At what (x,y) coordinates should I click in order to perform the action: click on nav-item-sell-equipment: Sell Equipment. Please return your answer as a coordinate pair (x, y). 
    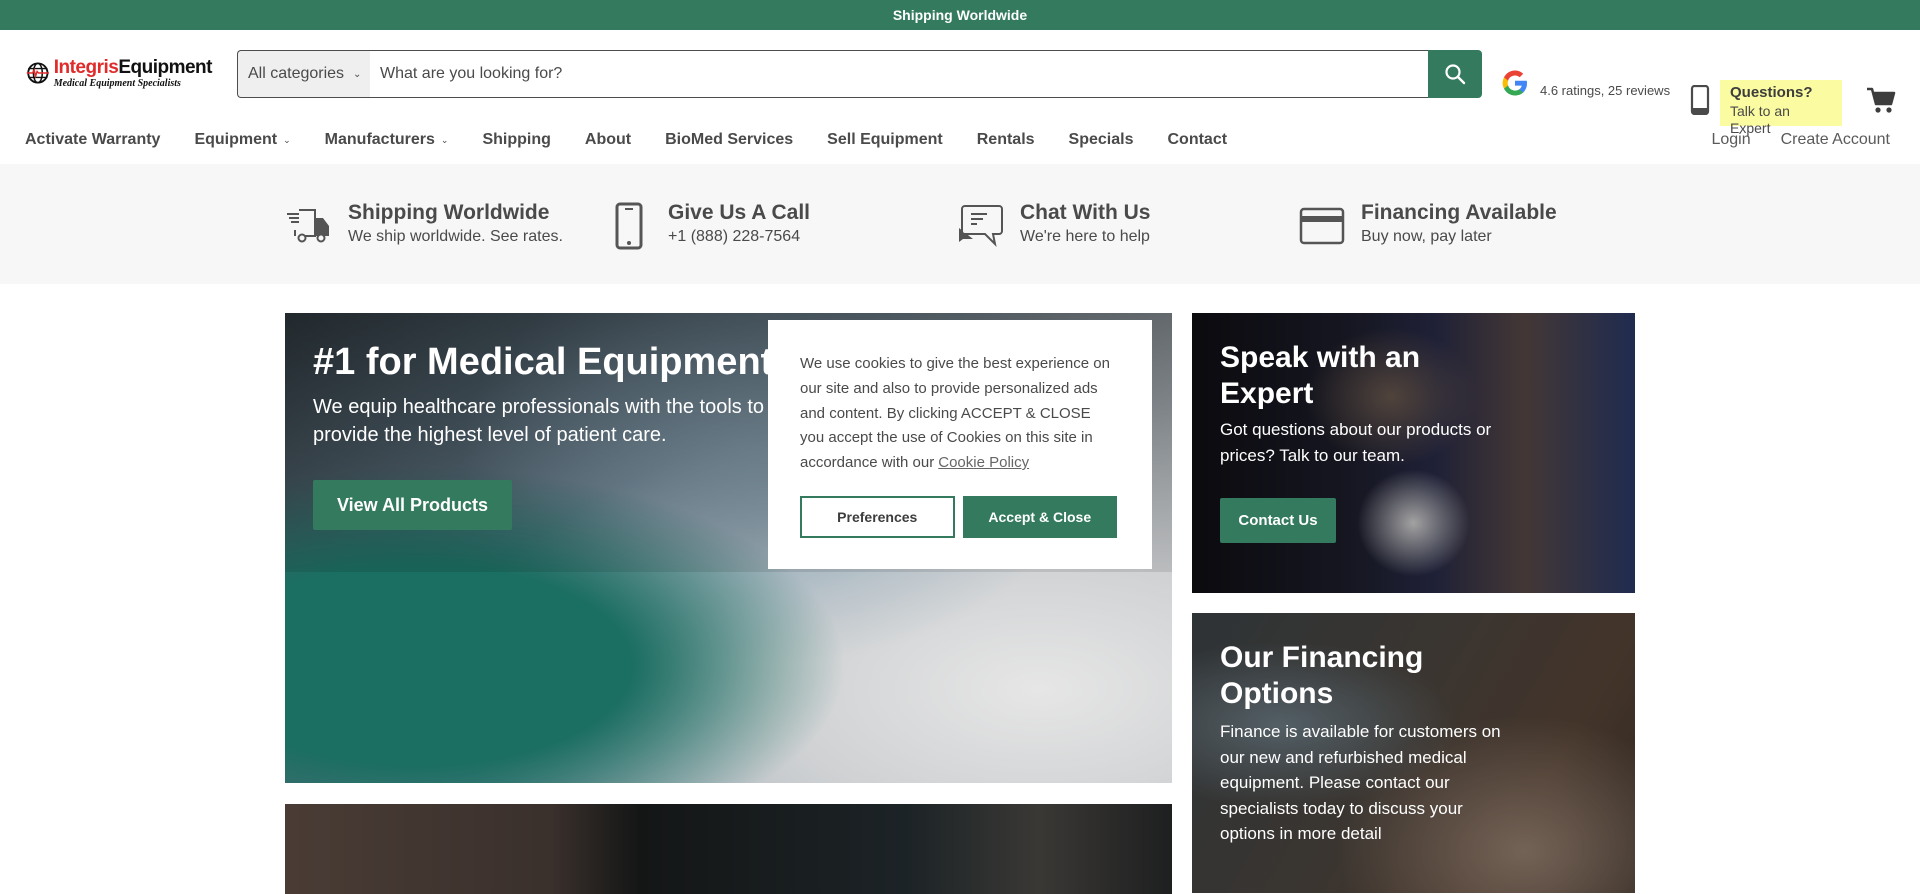
    Looking at the image, I should click on (885, 140).